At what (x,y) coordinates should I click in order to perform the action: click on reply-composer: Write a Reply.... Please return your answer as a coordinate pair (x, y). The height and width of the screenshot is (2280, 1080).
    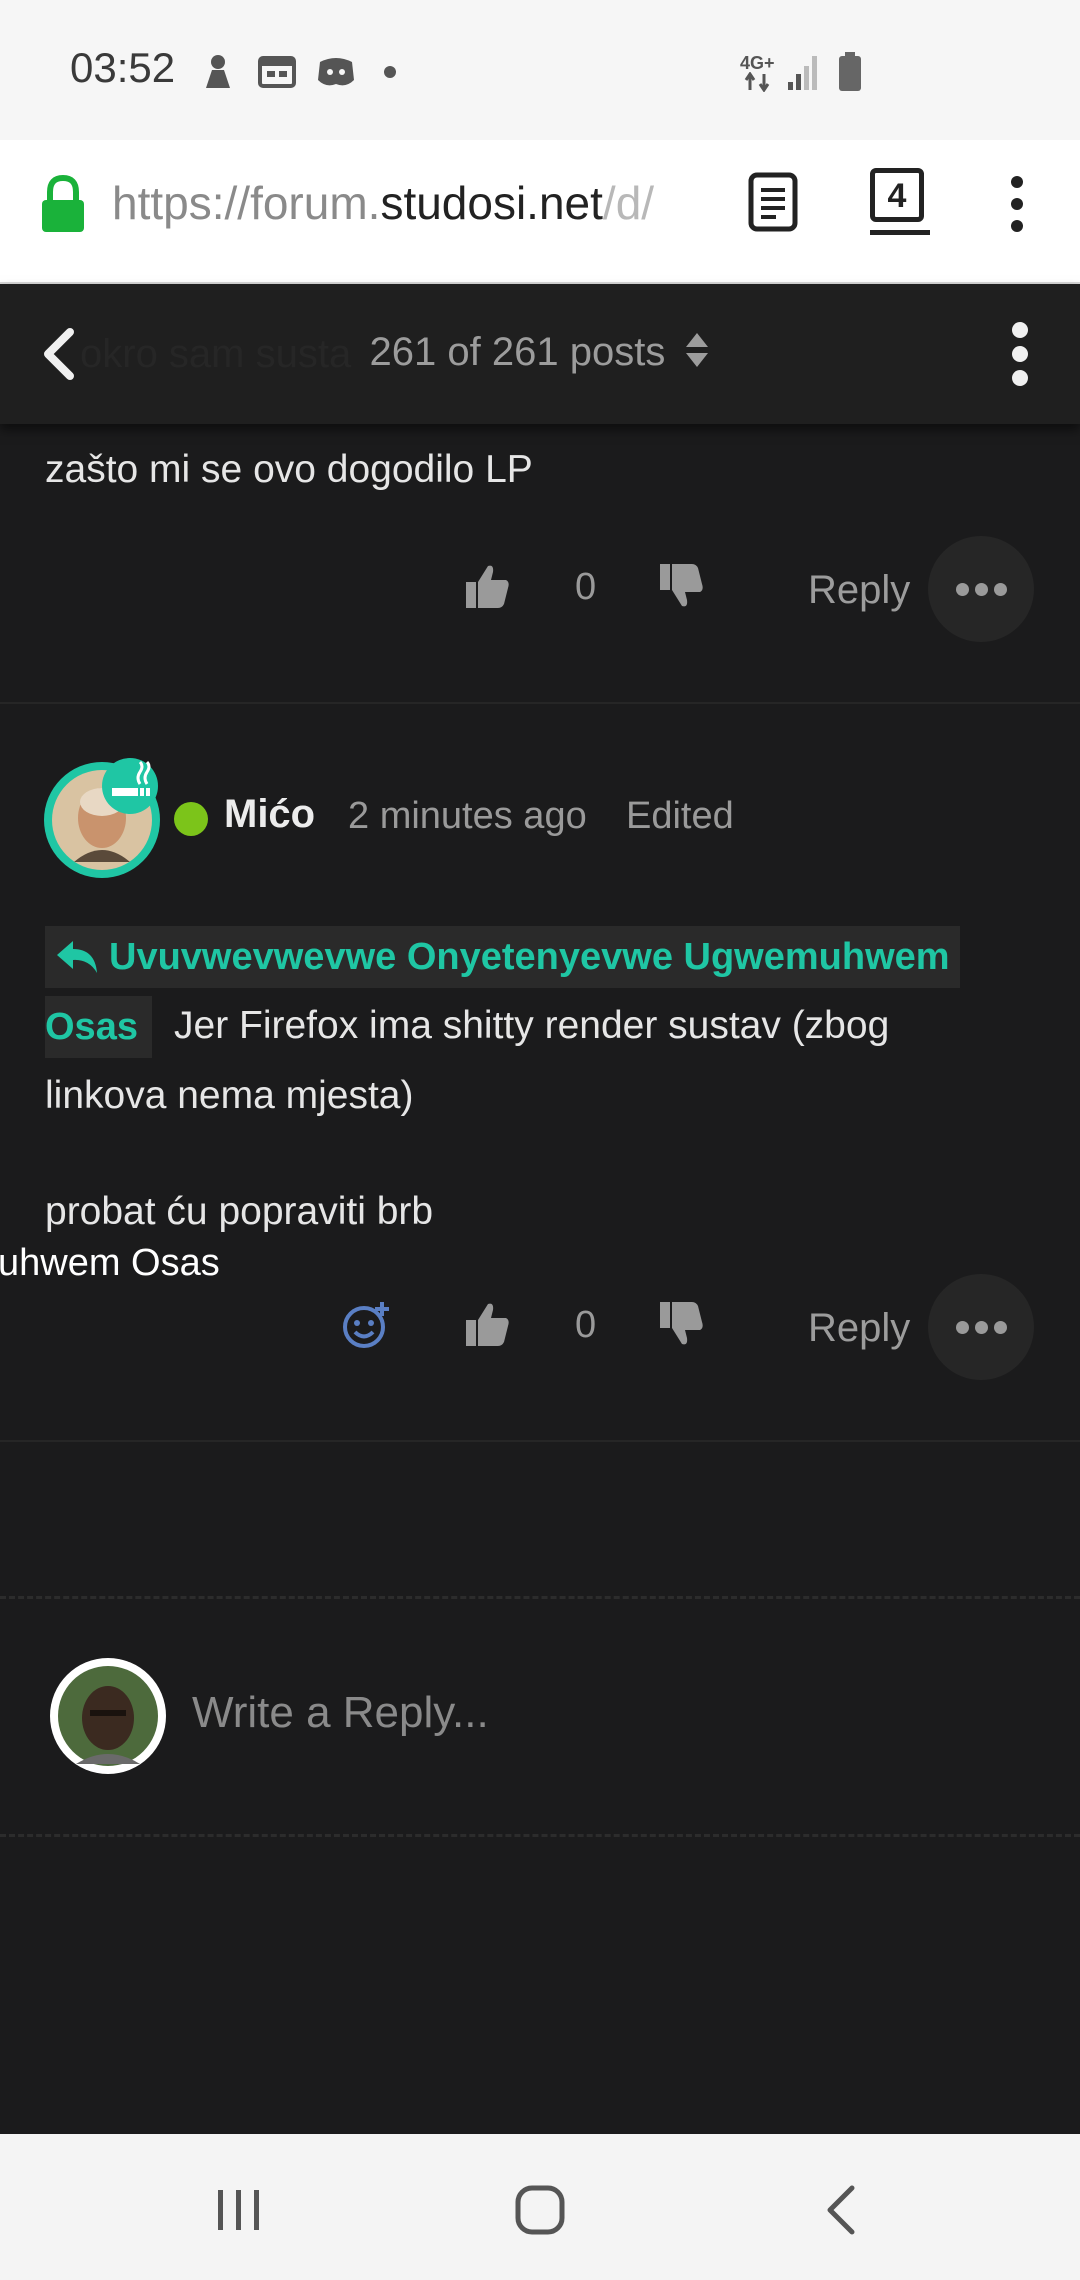
    Looking at the image, I should click on (340, 1713).